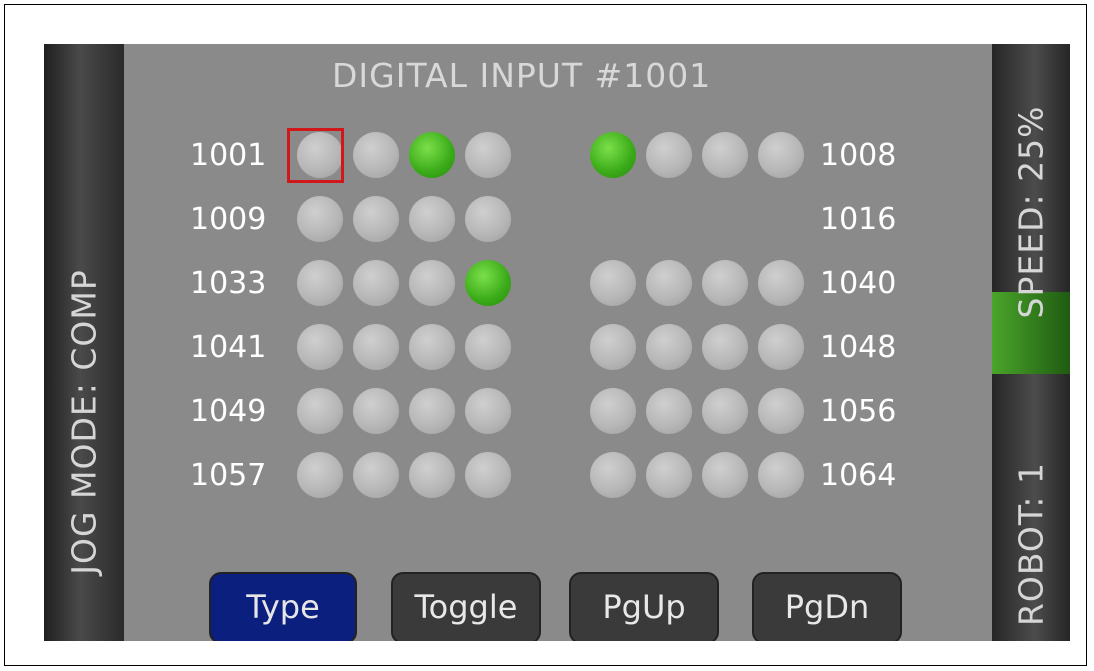 The image size is (1094, 671). Describe the element at coordinates (466, 606) in the screenshot. I see `toggle-button: Toggle` at that location.